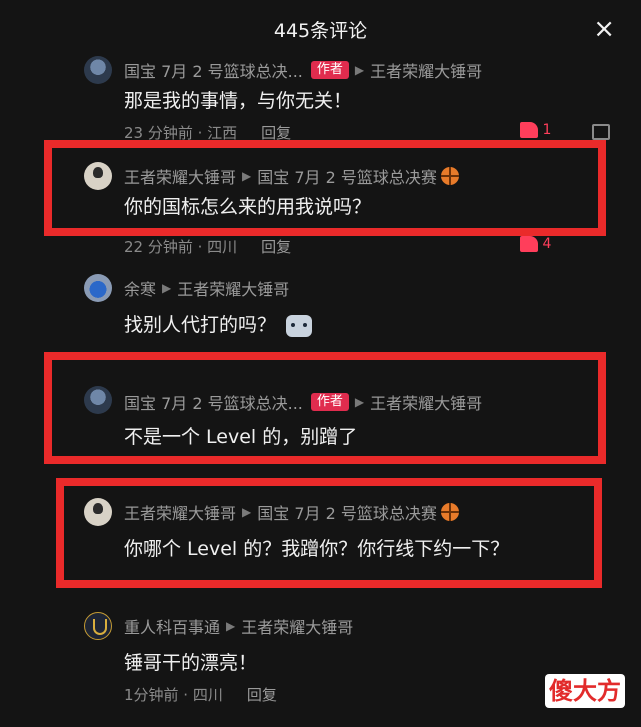 The height and width of the screenshot is (727, 641). I want to click on comment-text: 锤哥干的漂亮！, so click(191, 663).